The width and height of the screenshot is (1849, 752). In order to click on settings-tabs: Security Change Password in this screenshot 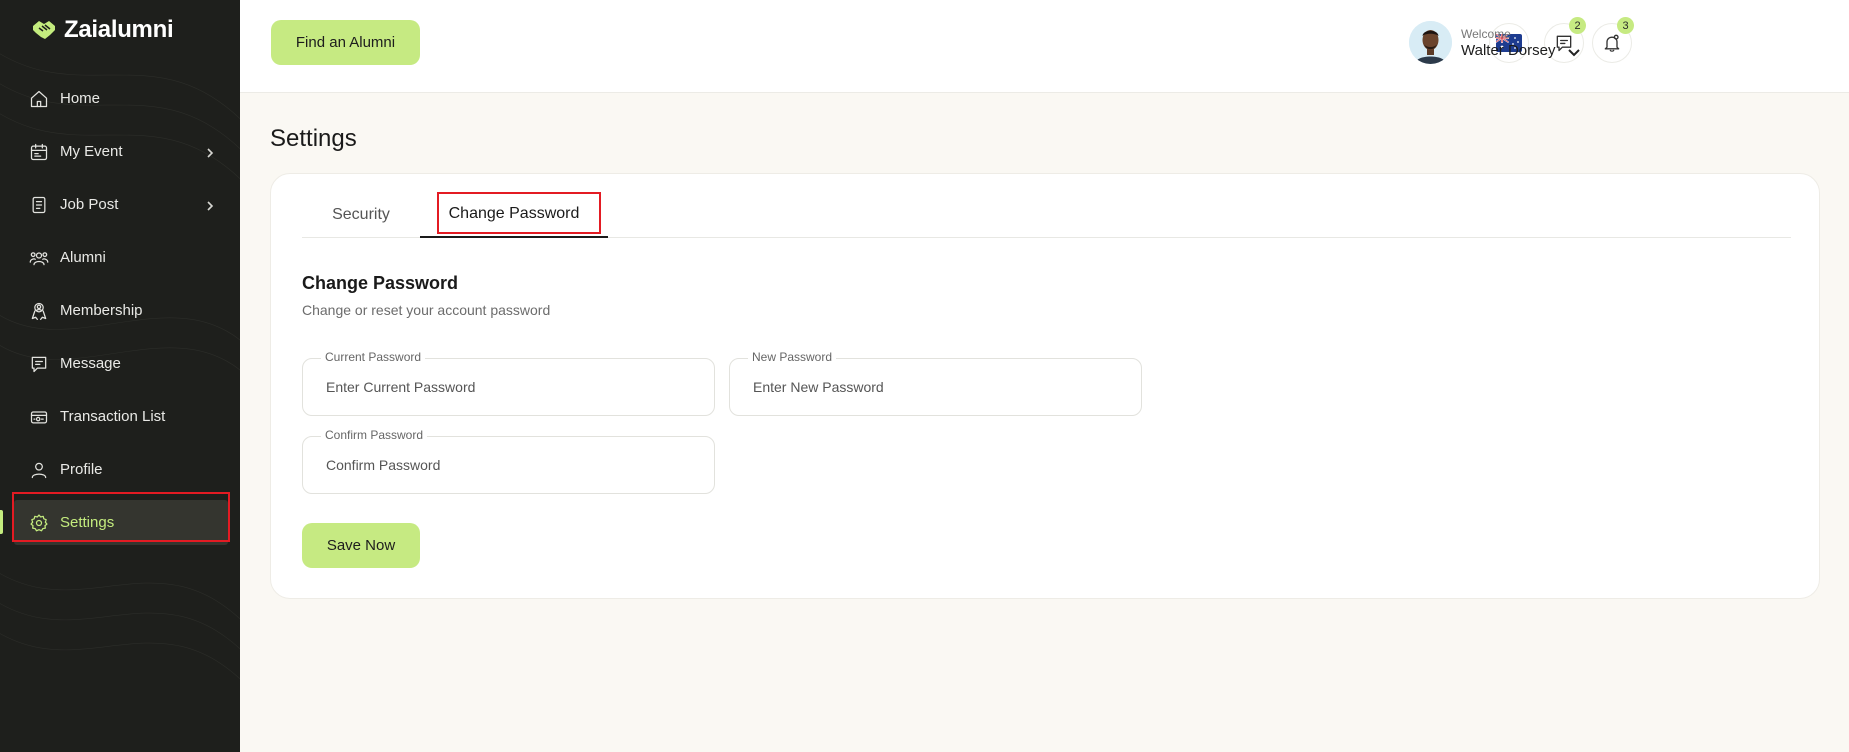, I will do `click(1046, 215)`.